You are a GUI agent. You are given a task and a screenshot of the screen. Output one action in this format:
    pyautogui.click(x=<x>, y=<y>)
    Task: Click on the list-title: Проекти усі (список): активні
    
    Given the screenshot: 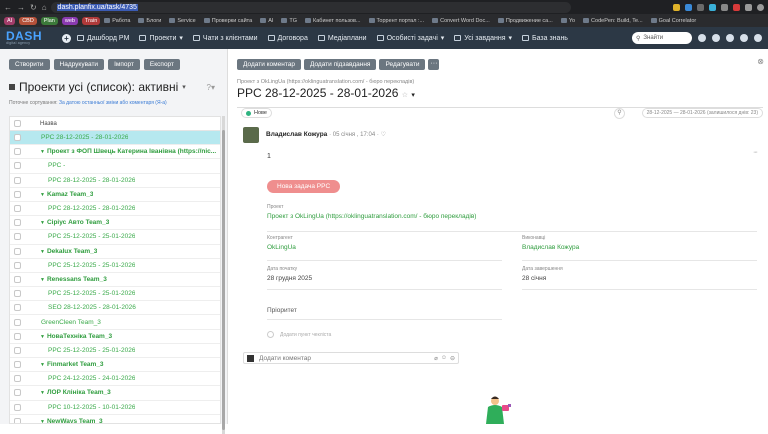 What is the action you would take?
    pyautogui.click(x=98, y=87)
    